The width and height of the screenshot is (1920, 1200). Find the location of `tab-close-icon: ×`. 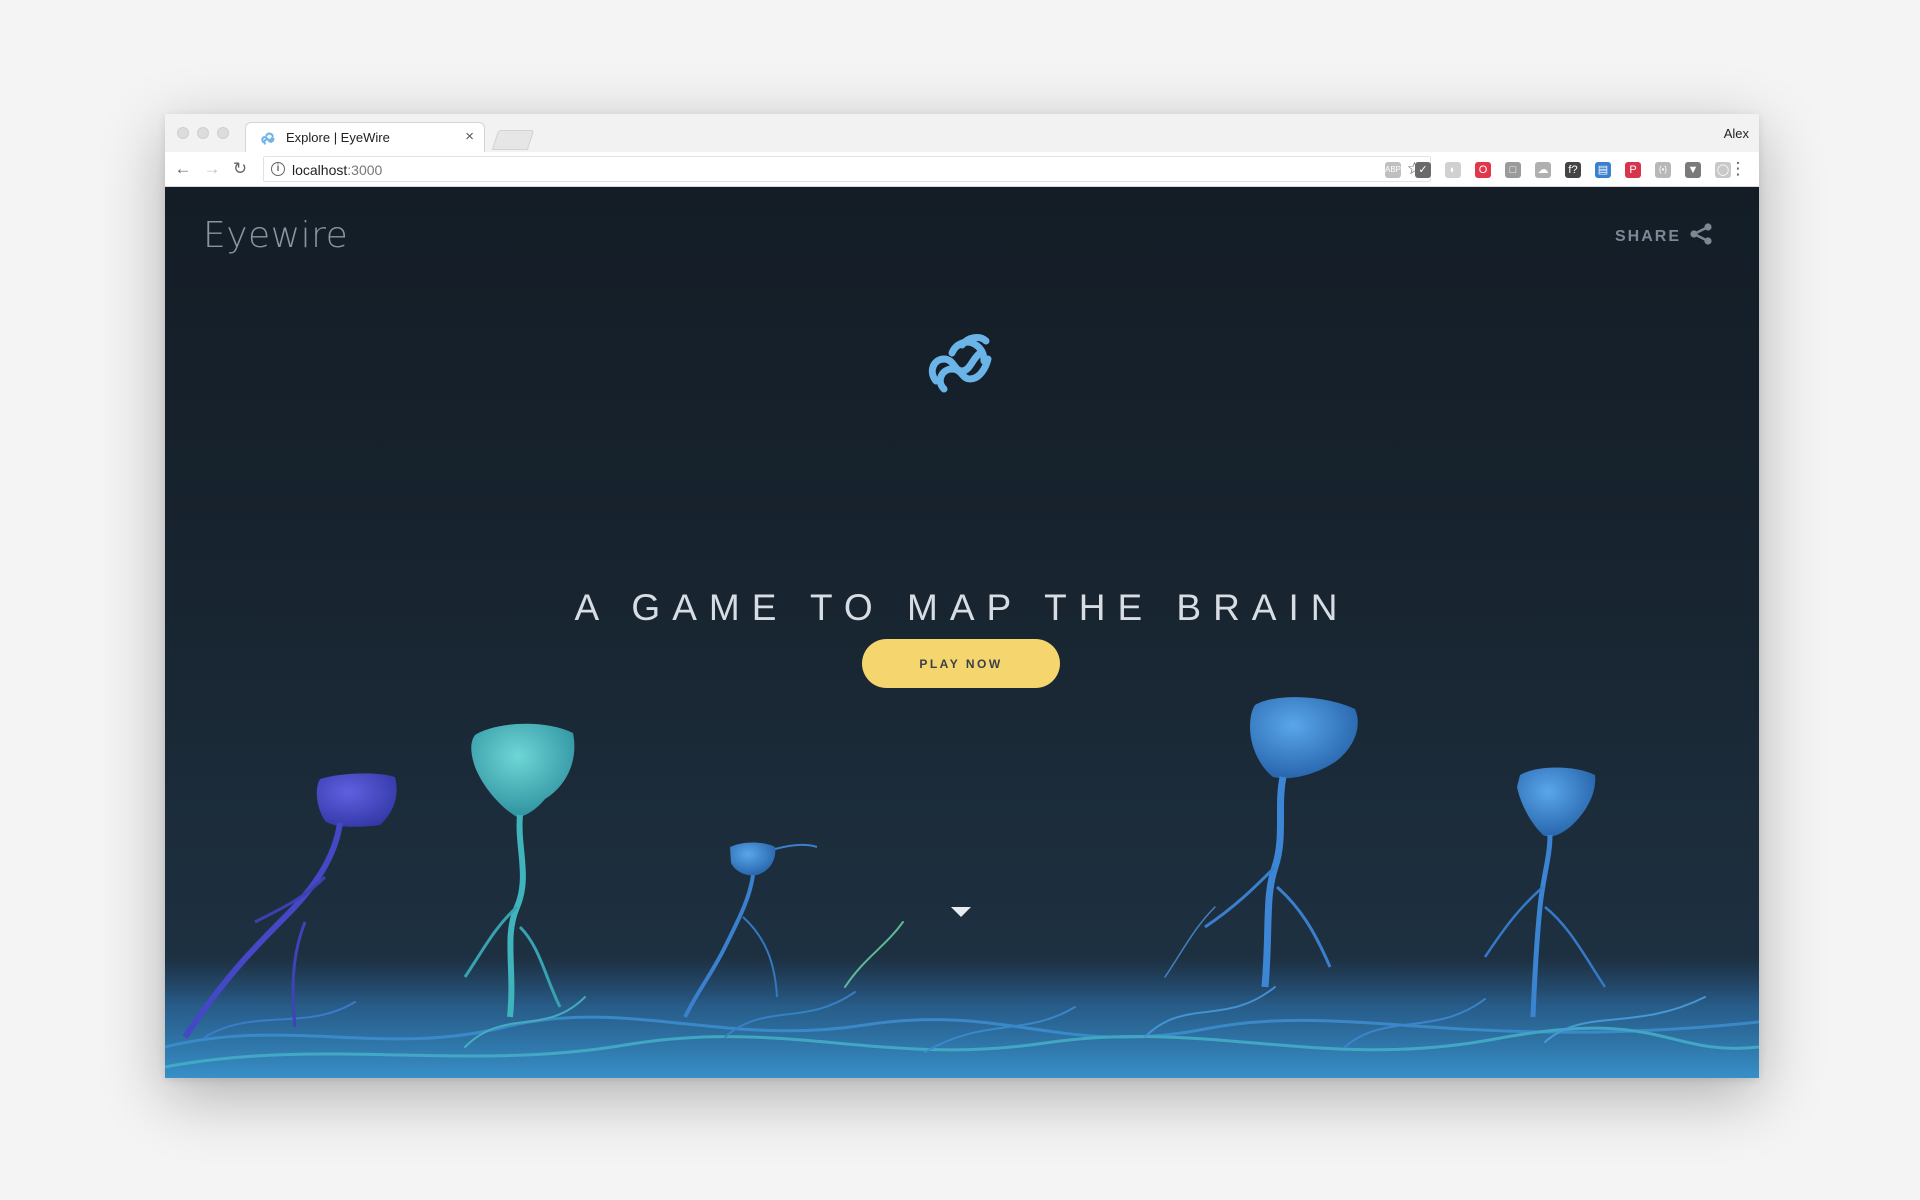

tab-close-icon: × is located at coordinates (469, 136).